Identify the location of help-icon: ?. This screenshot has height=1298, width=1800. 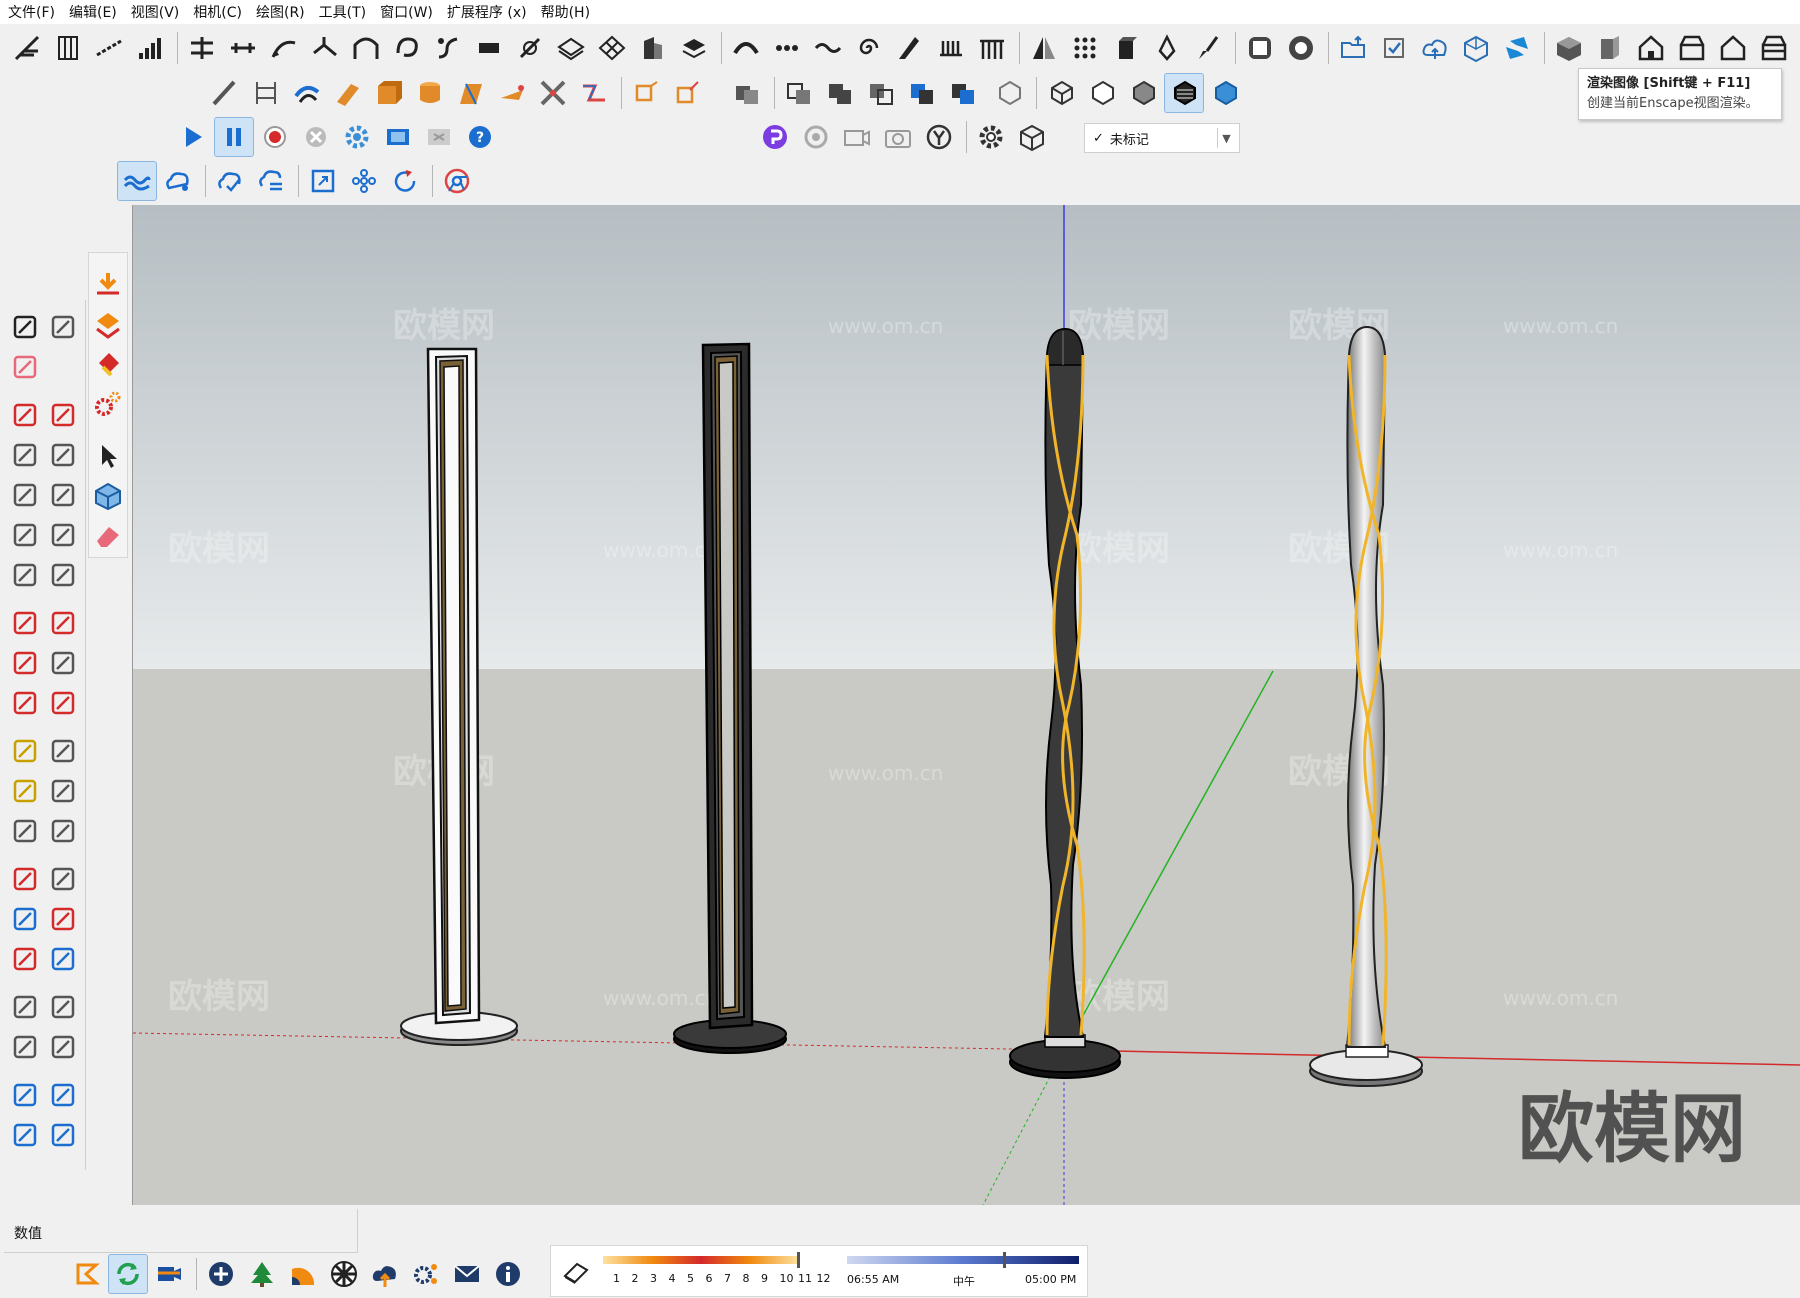
(480, 137).